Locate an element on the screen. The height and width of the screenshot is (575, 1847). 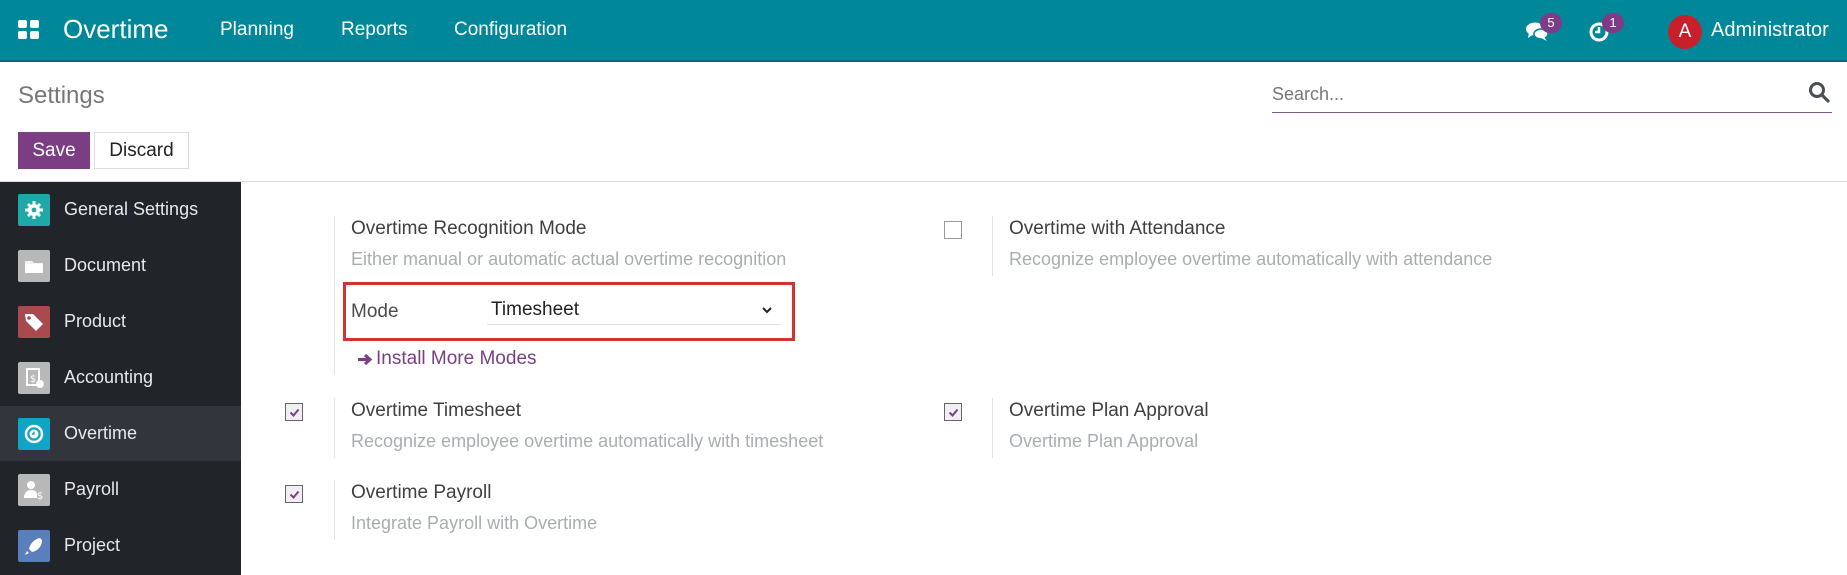
page-title: Settings is located at coordinates (61, 95).